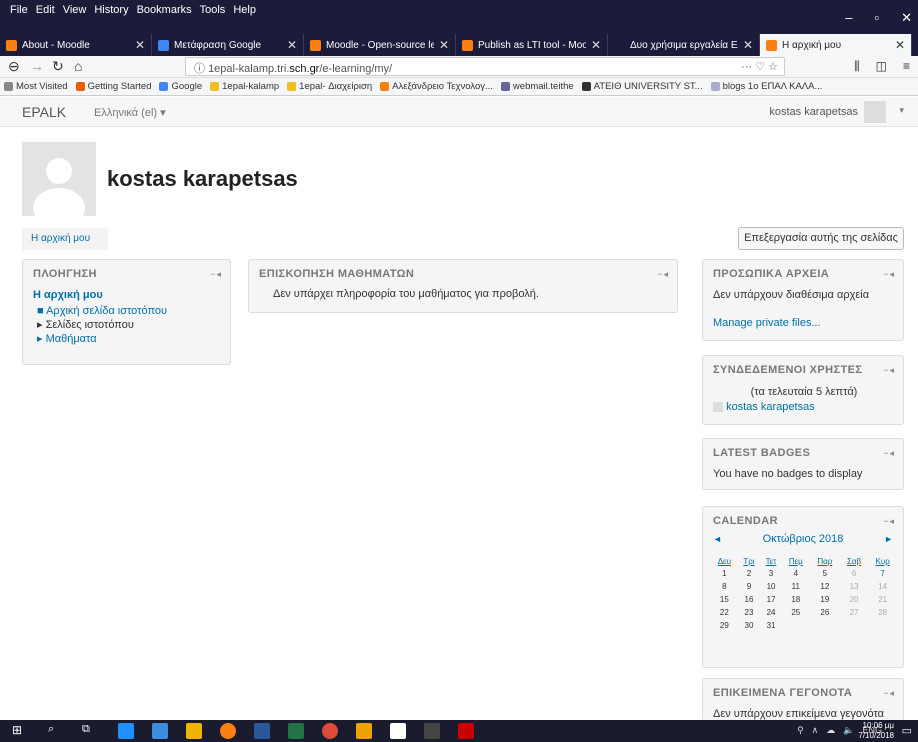  Describe the element at coordinates (771, 599) in the screenshot. I see `calendar-day: 17` at that location.